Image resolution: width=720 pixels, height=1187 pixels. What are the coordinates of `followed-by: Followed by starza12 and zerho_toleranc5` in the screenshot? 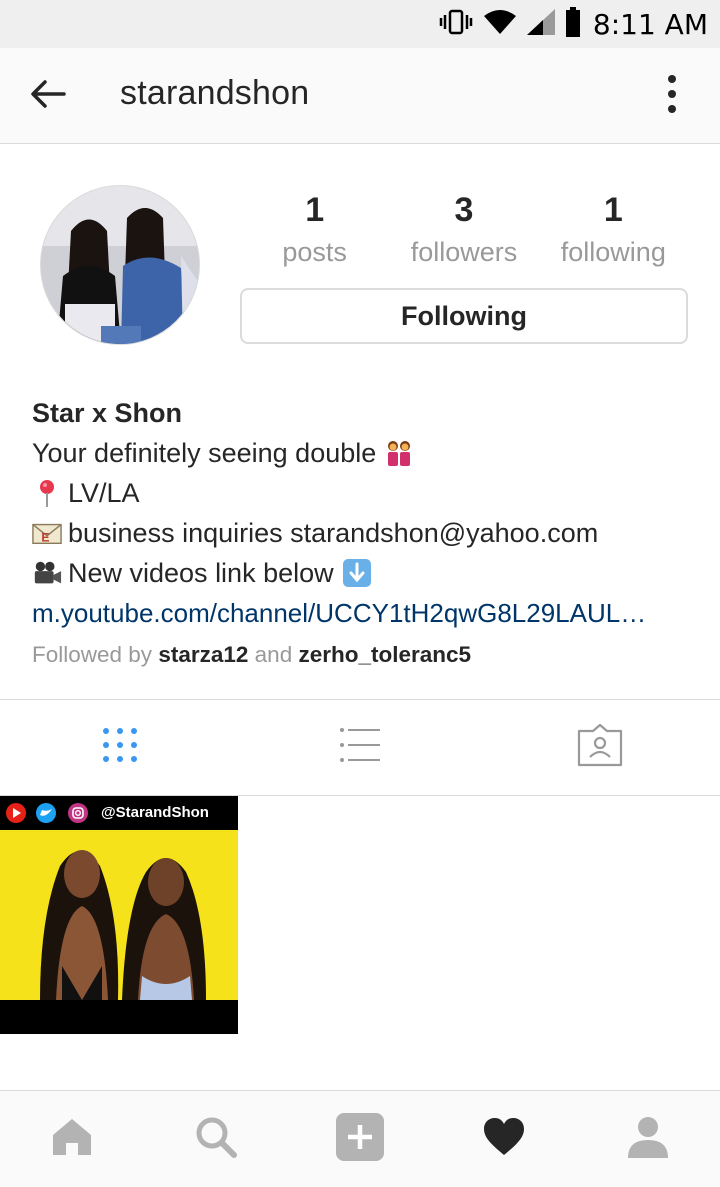 It's located at (367, 655).